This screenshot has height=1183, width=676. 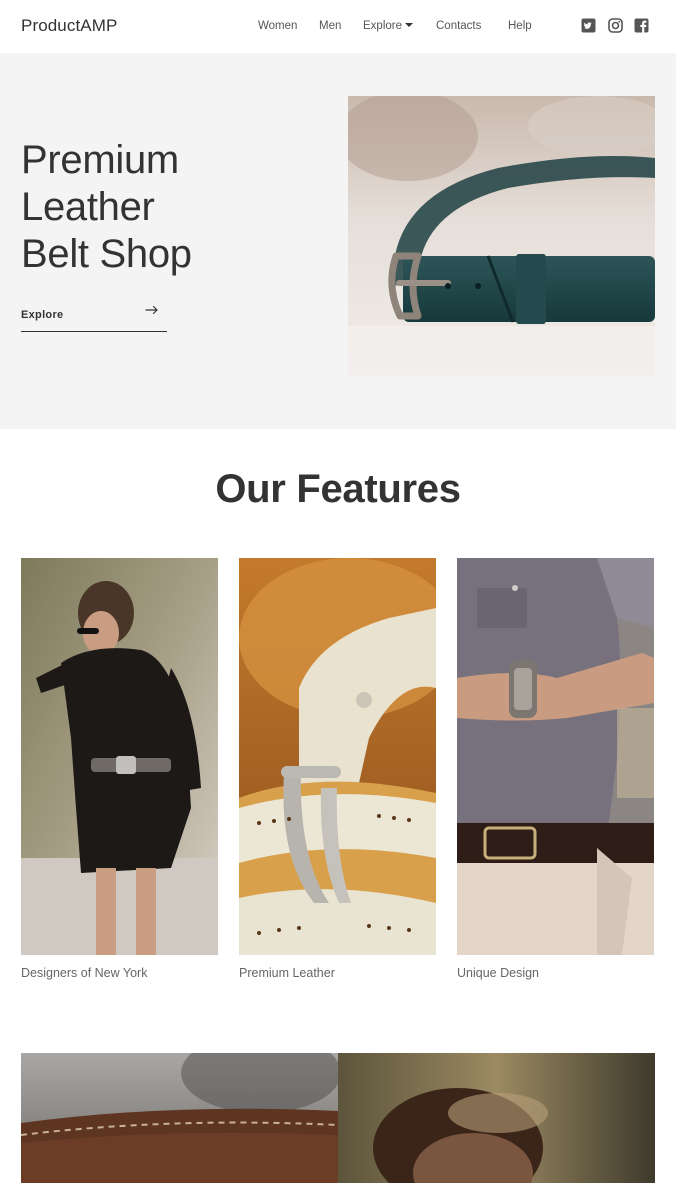 What do you see at coordinates (106, 254) in the screenshot?
I see `hero-title-line: Belt Shop` at bounding box center [106, 254].